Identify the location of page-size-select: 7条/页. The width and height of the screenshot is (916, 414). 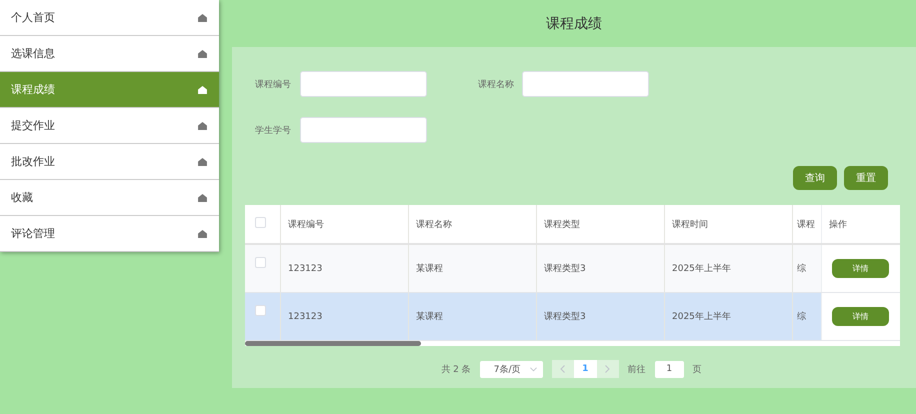
(511, 369).